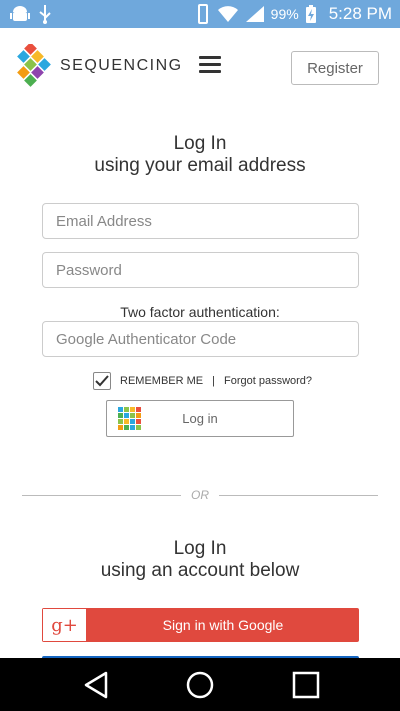  What do you see at coordinates (200, 548) in the screenshot?
I see `account-login-title: Log In` at bounding box center [200, 548].